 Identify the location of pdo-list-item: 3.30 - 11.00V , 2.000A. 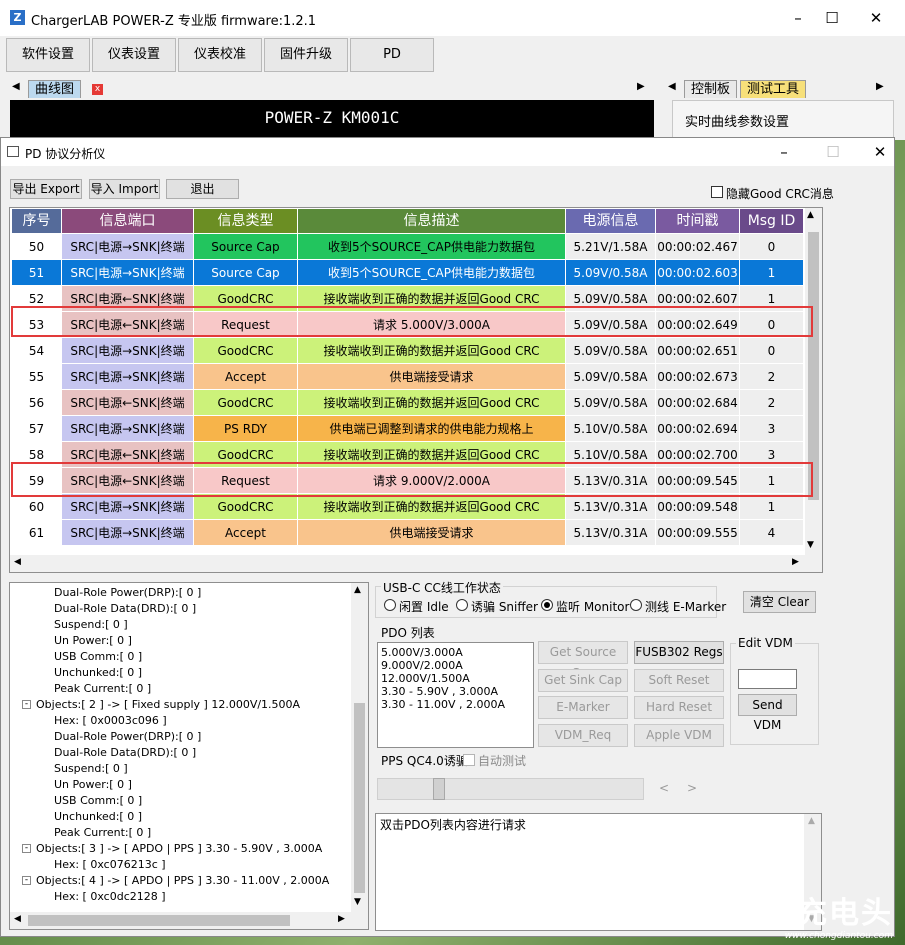
(443, 704).